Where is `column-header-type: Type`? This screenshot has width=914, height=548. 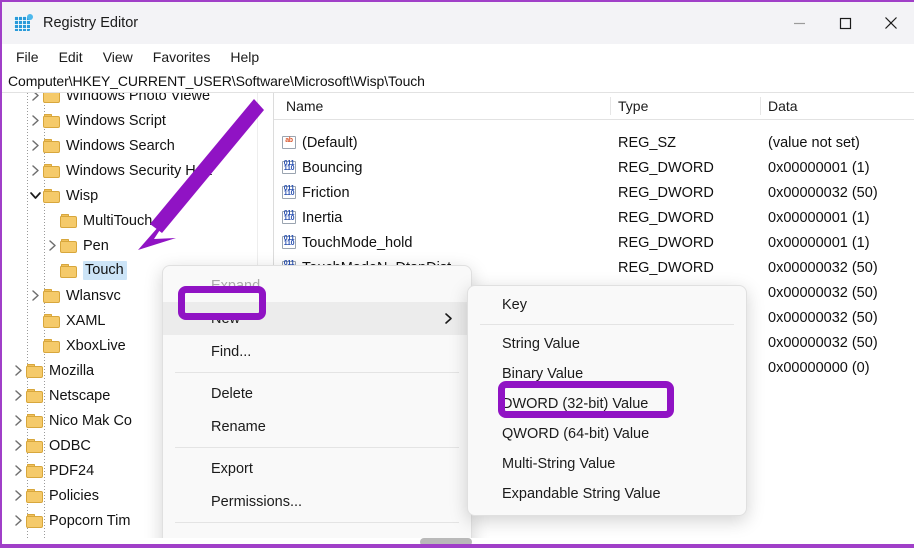 column-header-type: Type is located at coordinates (684, 106).